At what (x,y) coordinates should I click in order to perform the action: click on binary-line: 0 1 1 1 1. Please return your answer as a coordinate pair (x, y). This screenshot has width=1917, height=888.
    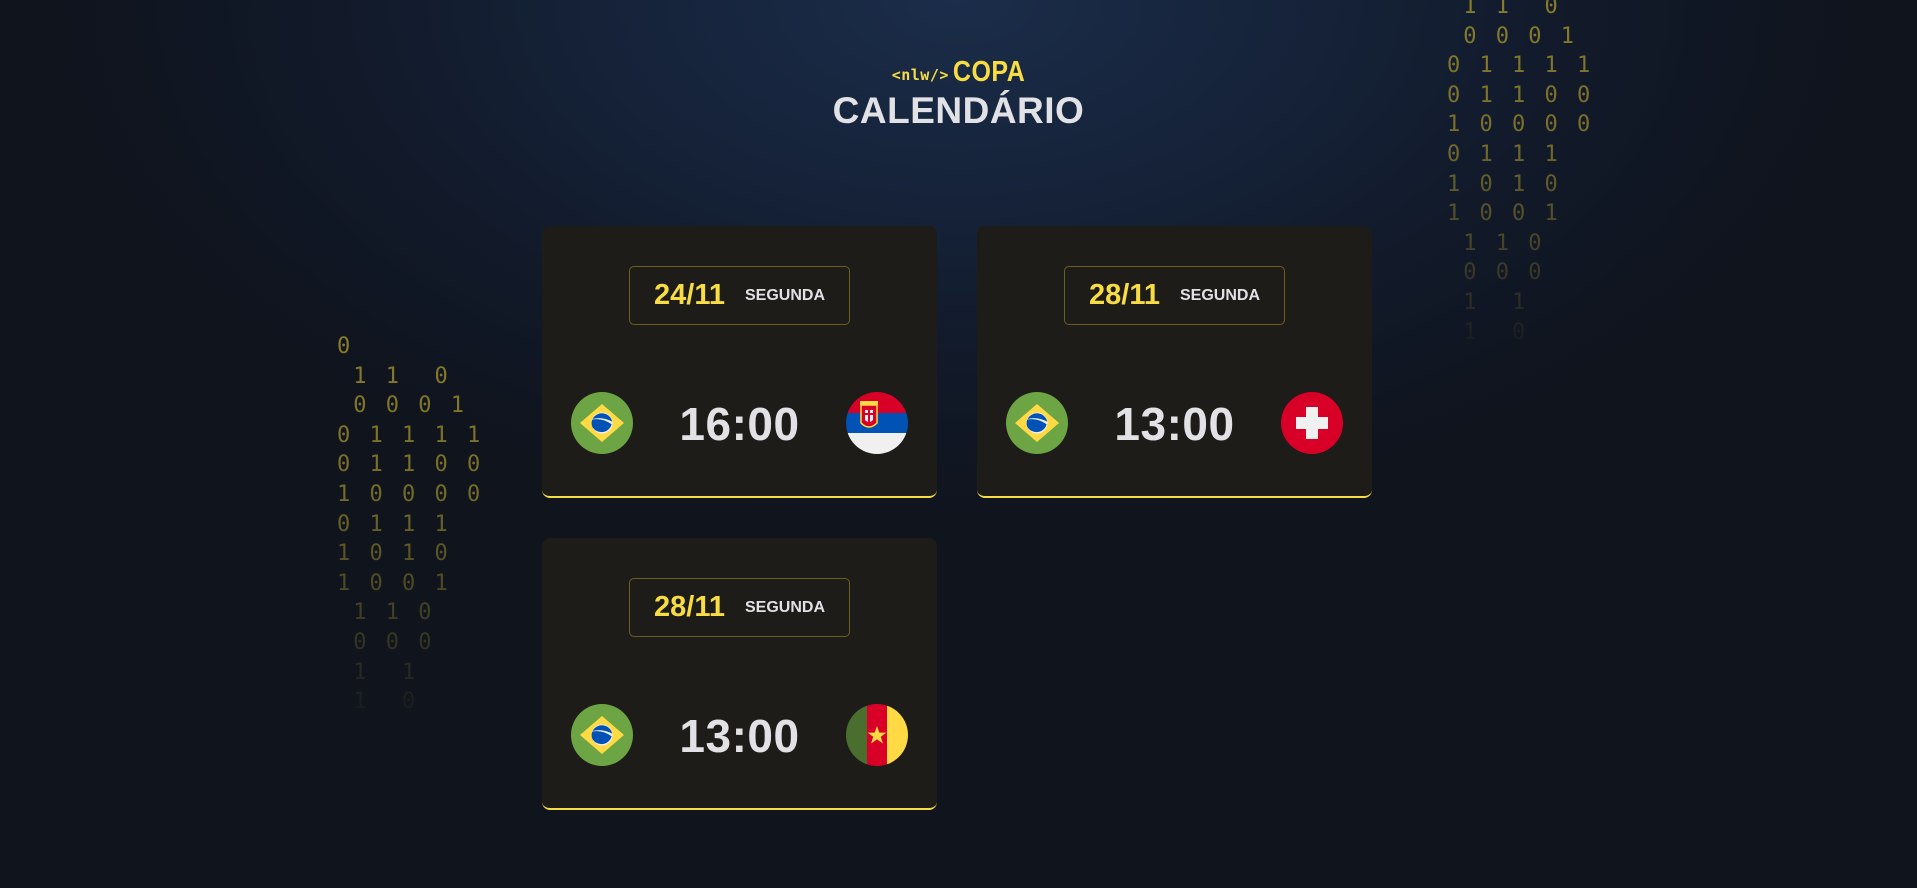
    Looking at the image, I should click on (410, 435).